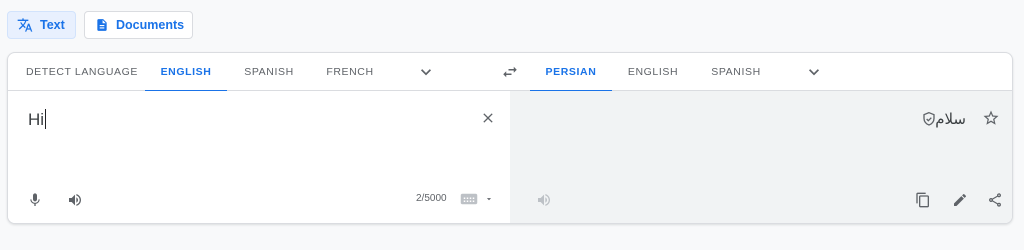  Describe the element at coordinates (469, 199) in the screenshot. I see `keyboard-icon` at that location.